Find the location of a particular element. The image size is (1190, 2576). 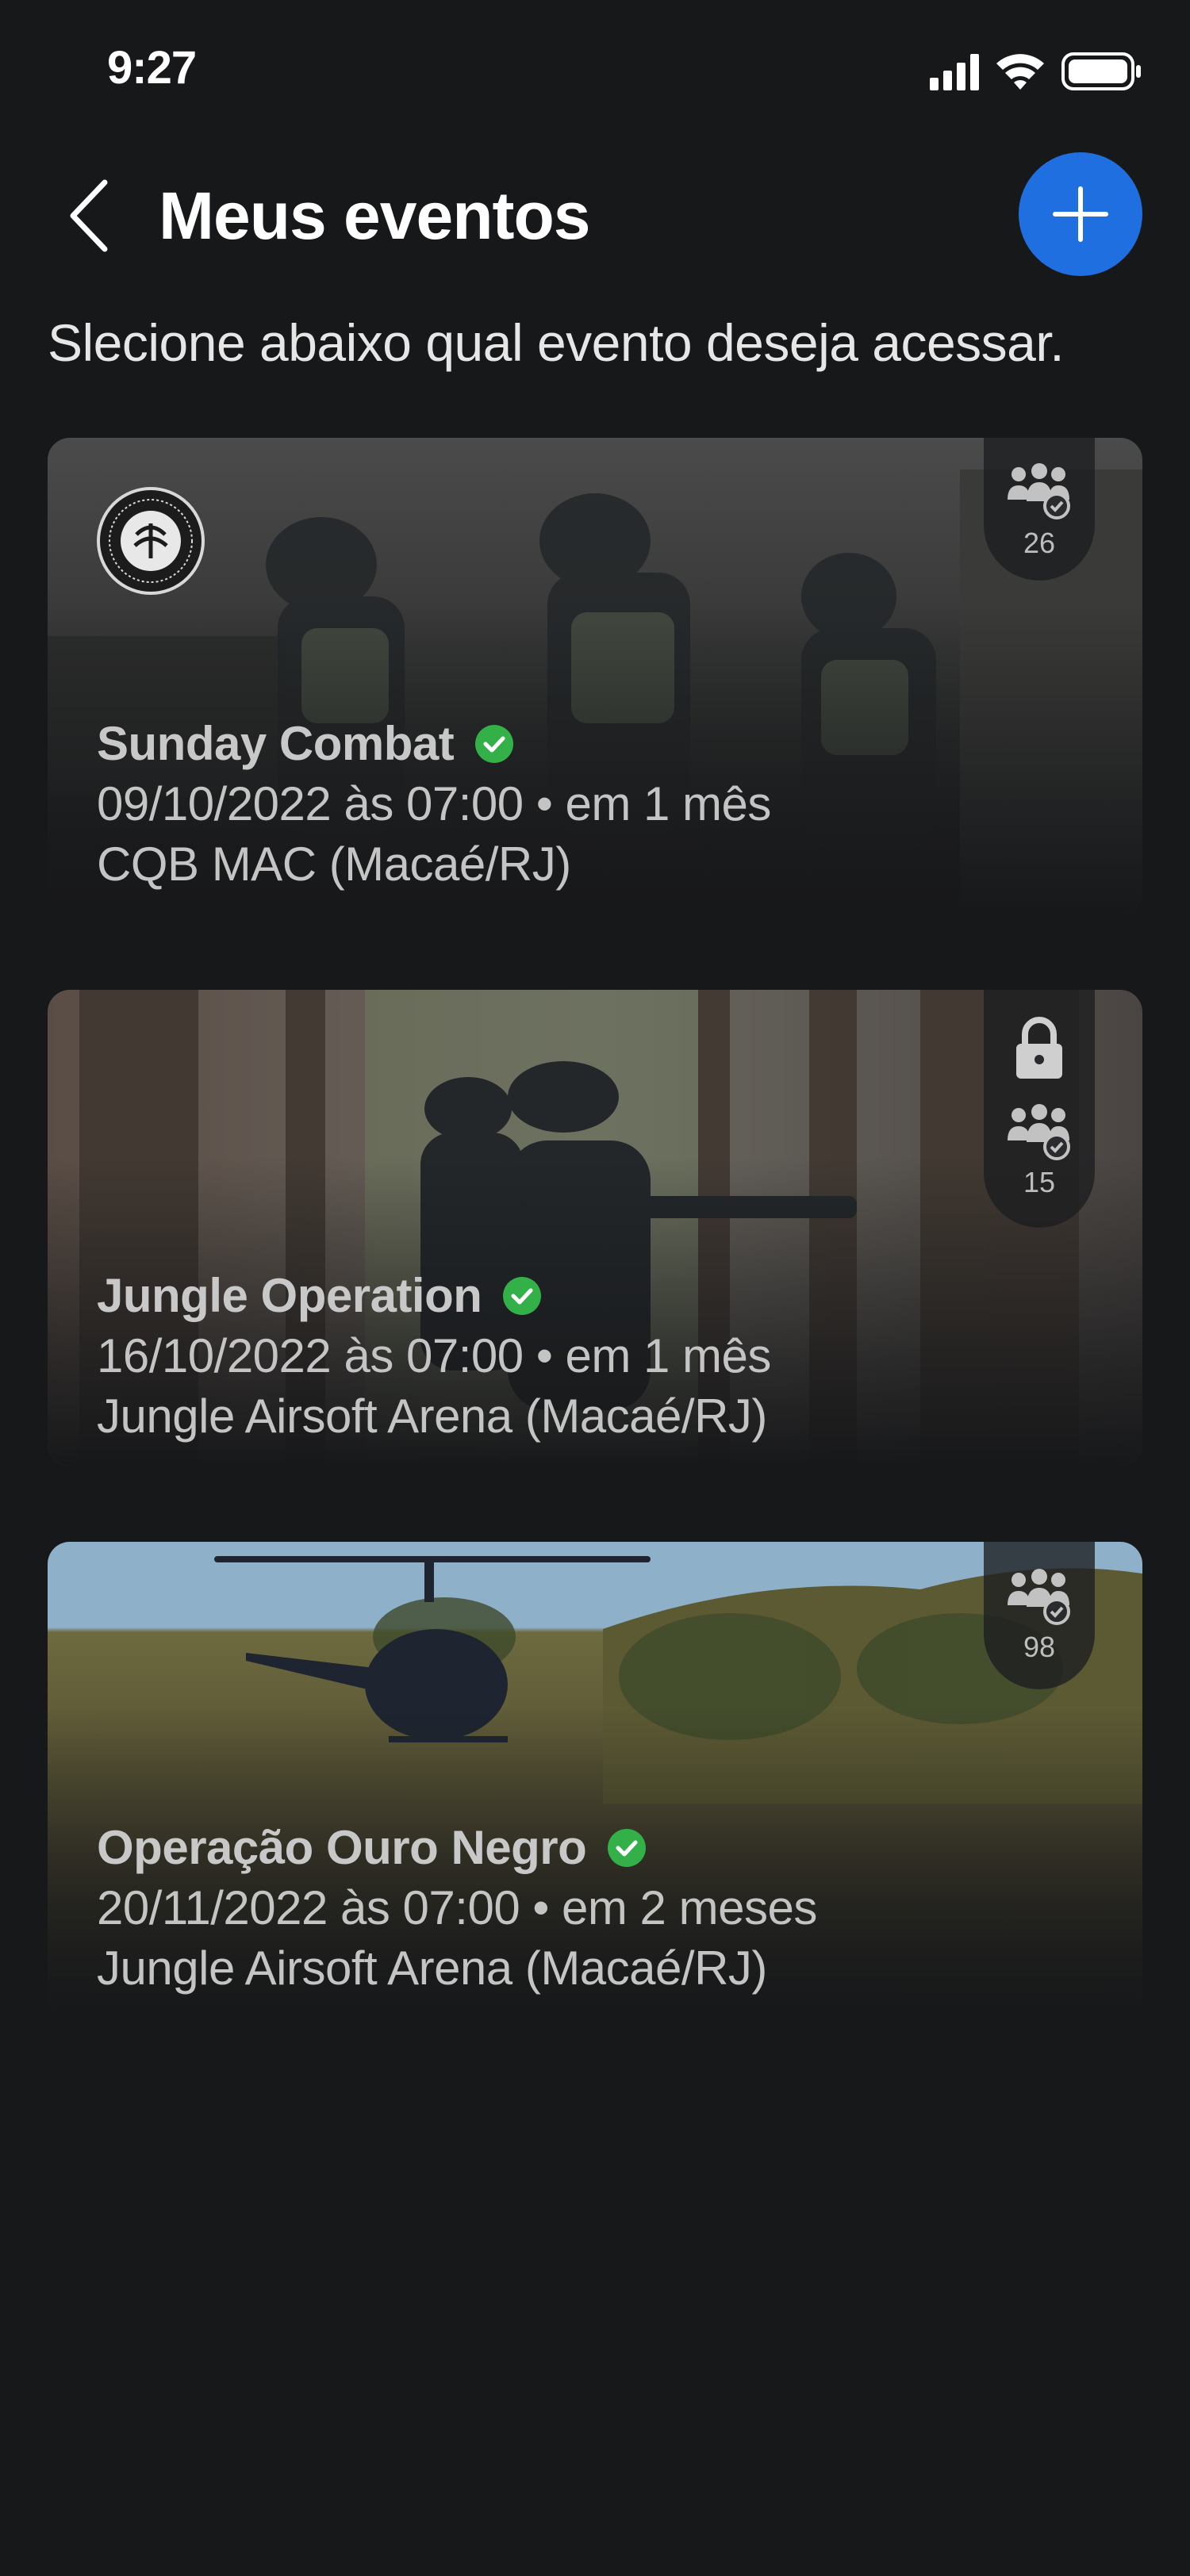

cellular-signal-icon is located at coordinates (954, 72).